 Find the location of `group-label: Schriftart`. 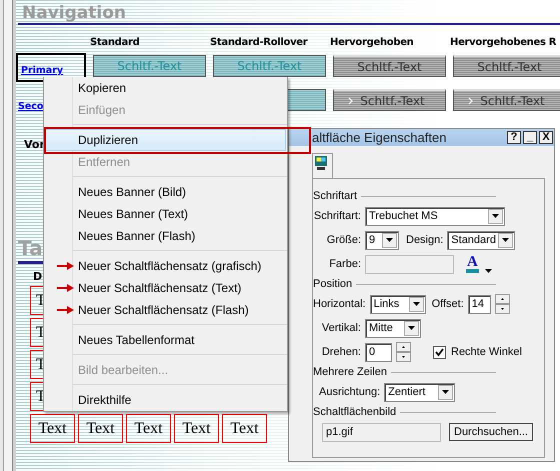

group-label: Schriftart is located at coordinates (335, 196).